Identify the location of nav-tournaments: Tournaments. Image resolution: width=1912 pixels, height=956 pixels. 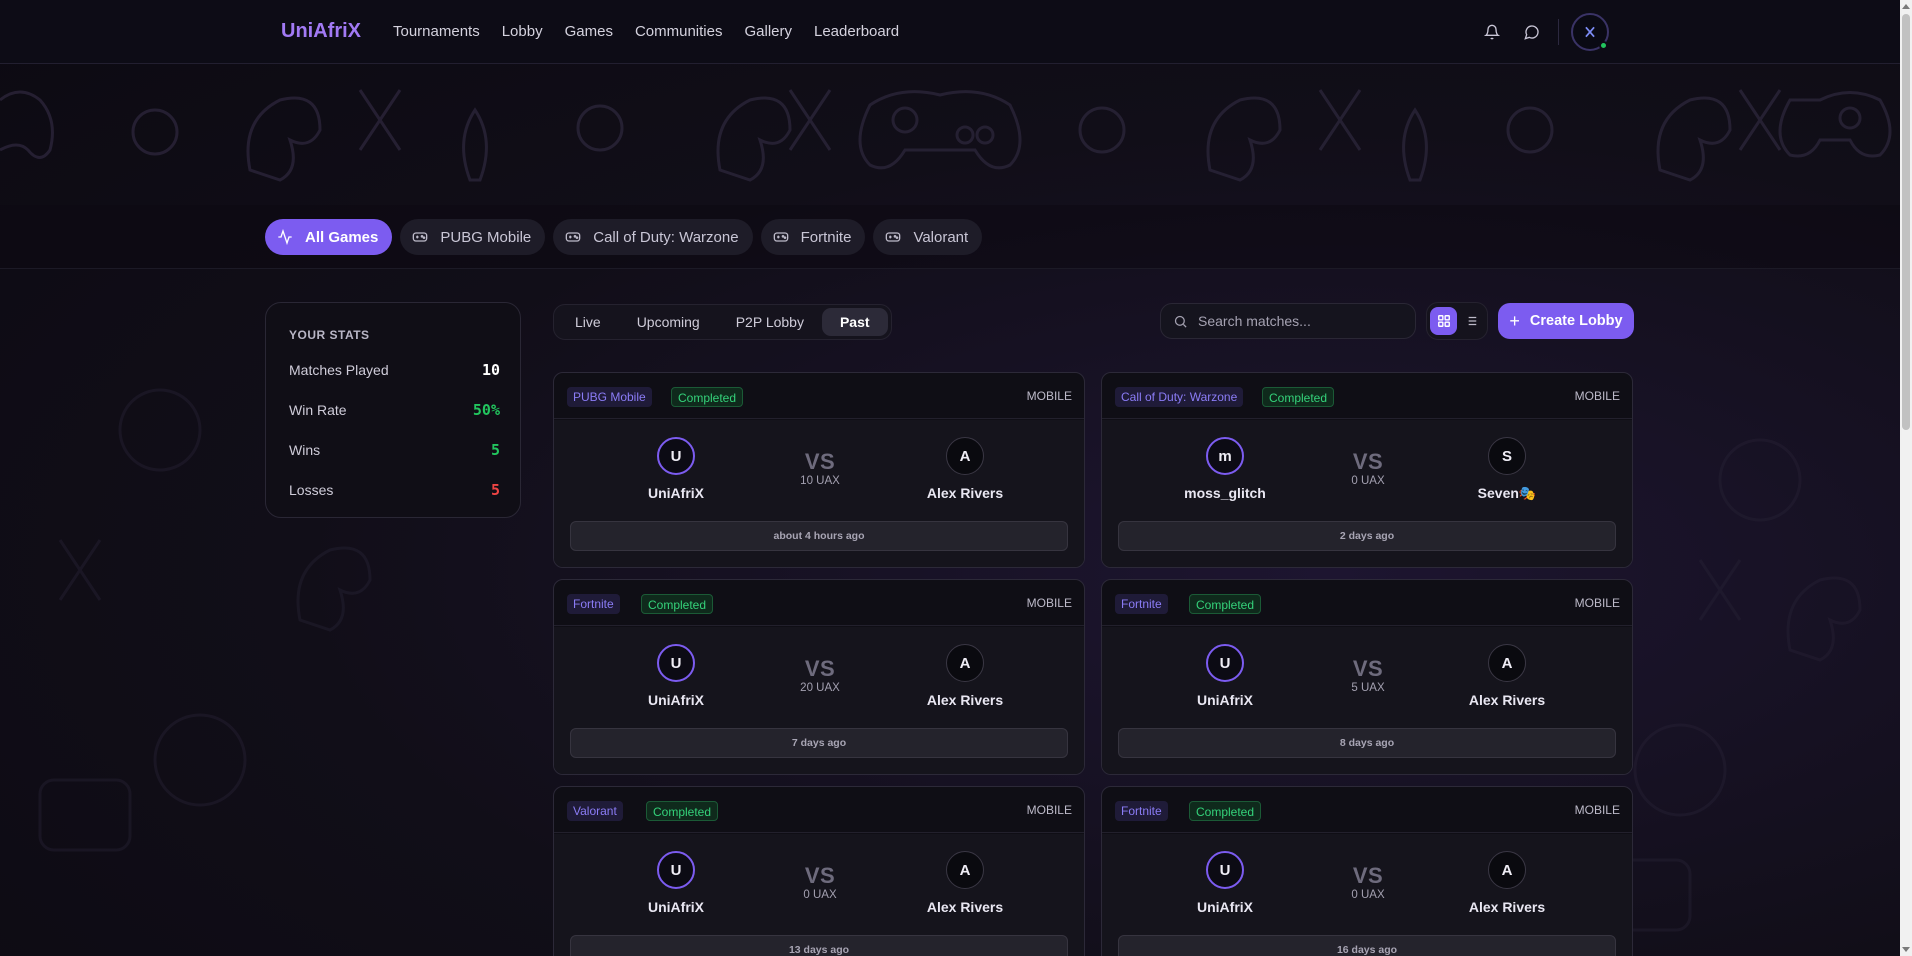
(436, 31).